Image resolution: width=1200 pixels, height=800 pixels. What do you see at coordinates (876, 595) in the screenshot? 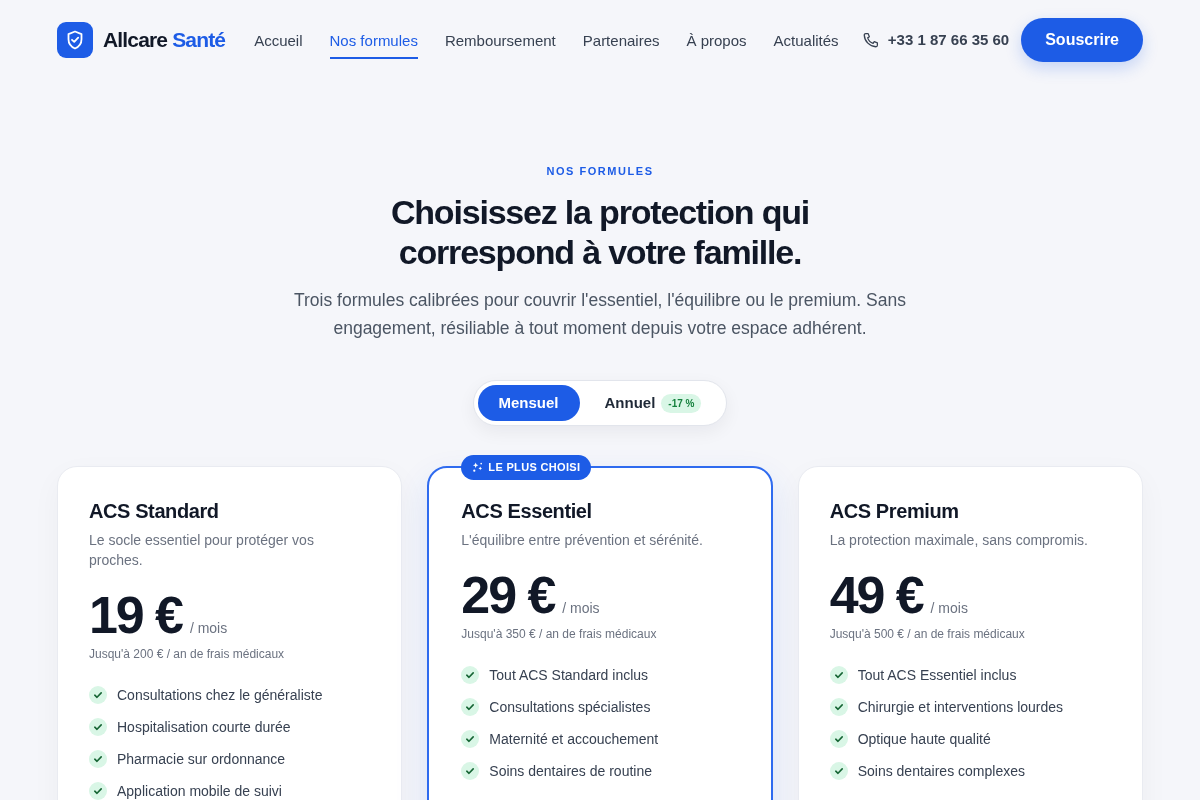
I see `plan-price: 49 €` at bounding box center [876, 595].